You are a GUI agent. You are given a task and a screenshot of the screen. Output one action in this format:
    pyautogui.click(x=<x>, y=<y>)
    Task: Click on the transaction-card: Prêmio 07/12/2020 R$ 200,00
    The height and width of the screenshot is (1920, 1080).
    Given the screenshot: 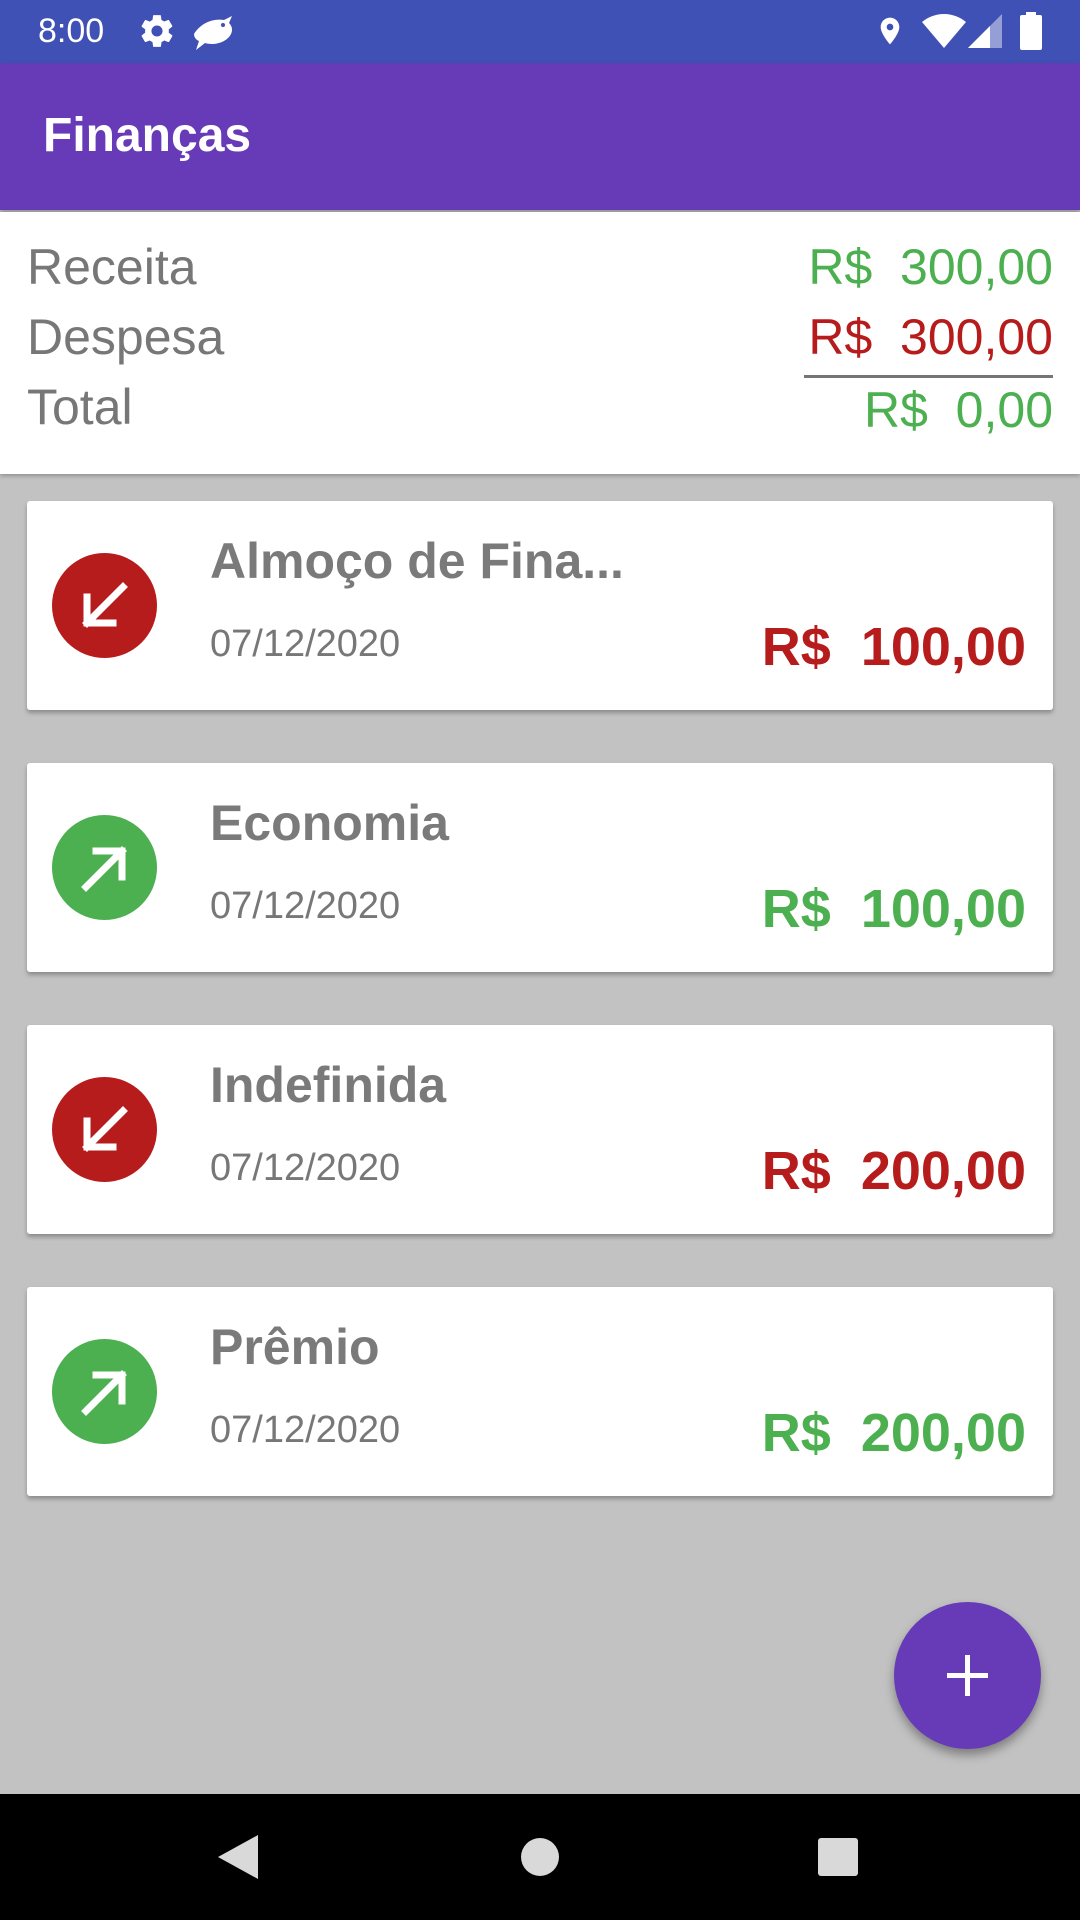 What is the action you would take?
    pyautogui.click(x=540, y=1391)
    